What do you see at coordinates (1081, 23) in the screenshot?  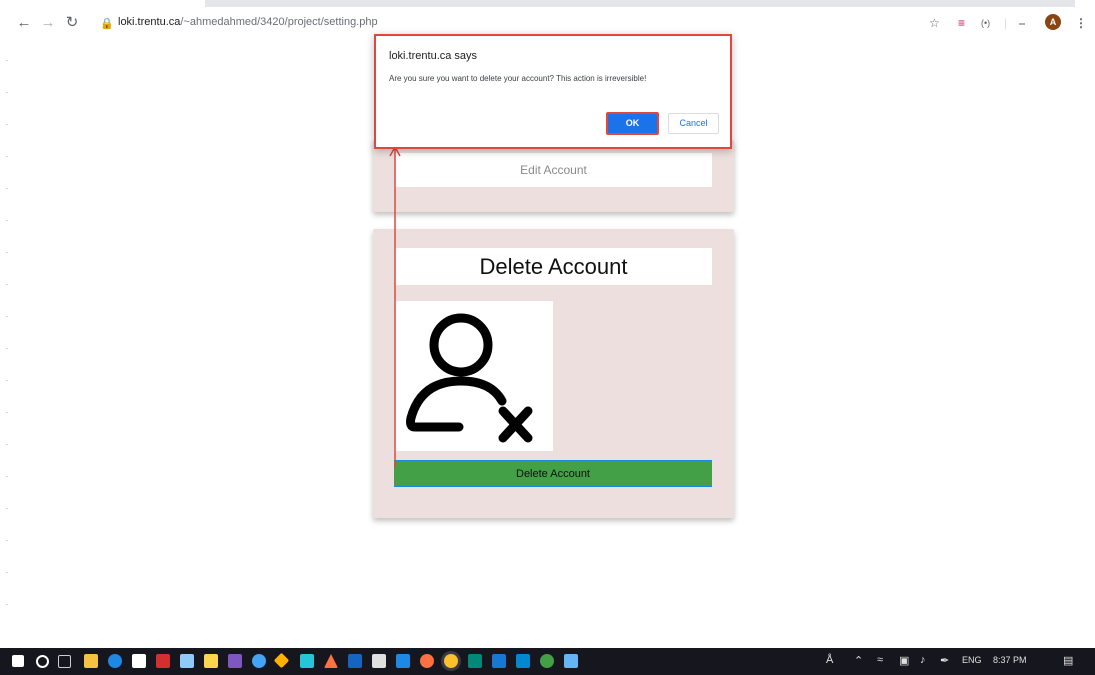 I see `menu-icon: ⋮` at bounding box center [1081, 23].